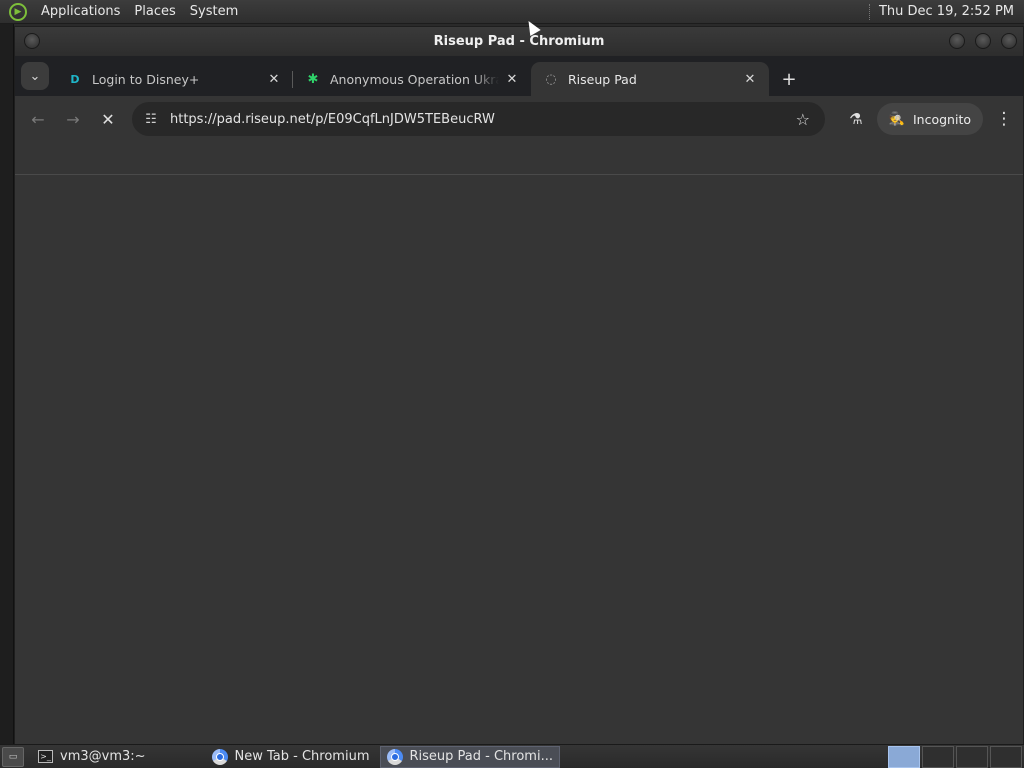 The width and height of the screenshot is (1024, 768). What do you see at coordinates (80, 11) in the screenshot?
I see `applications-menu: Applications` at bounding box center [80, 11].